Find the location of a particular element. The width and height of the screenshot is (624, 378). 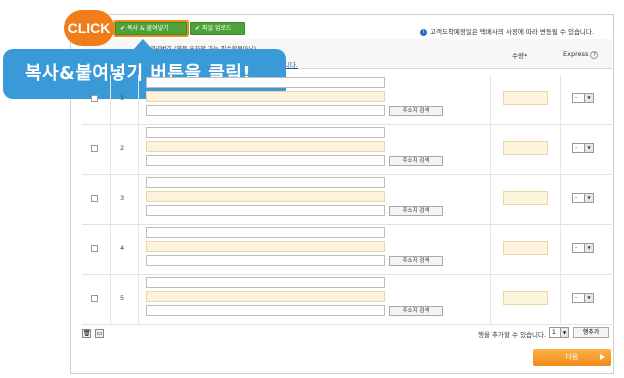

rows-count-select: 1 ▼ is located at coordinates (559, 332).